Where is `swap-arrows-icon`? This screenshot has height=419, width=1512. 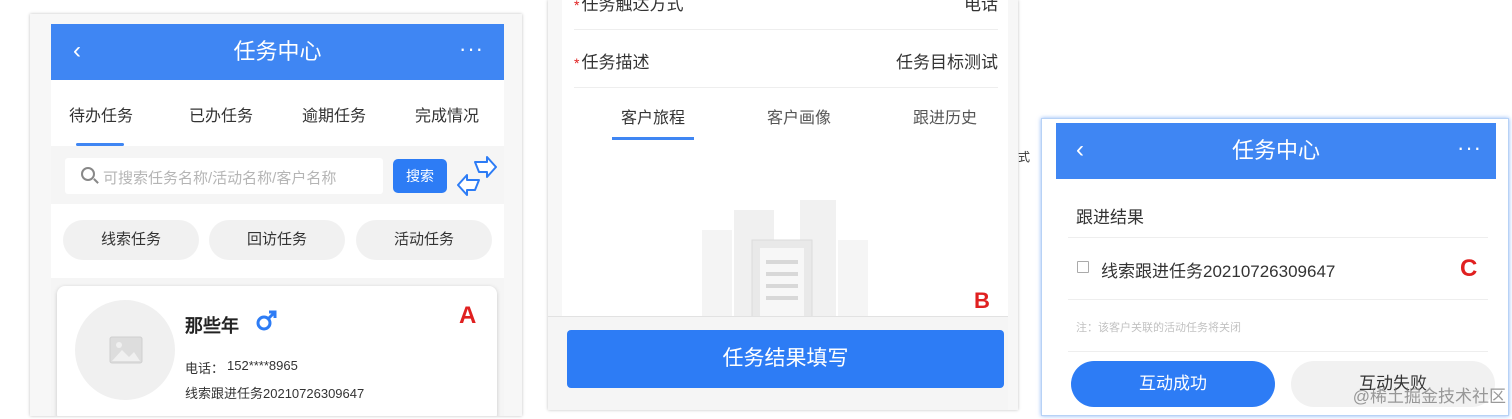 swap-arrows-icon is located at coordinates (477, 176).